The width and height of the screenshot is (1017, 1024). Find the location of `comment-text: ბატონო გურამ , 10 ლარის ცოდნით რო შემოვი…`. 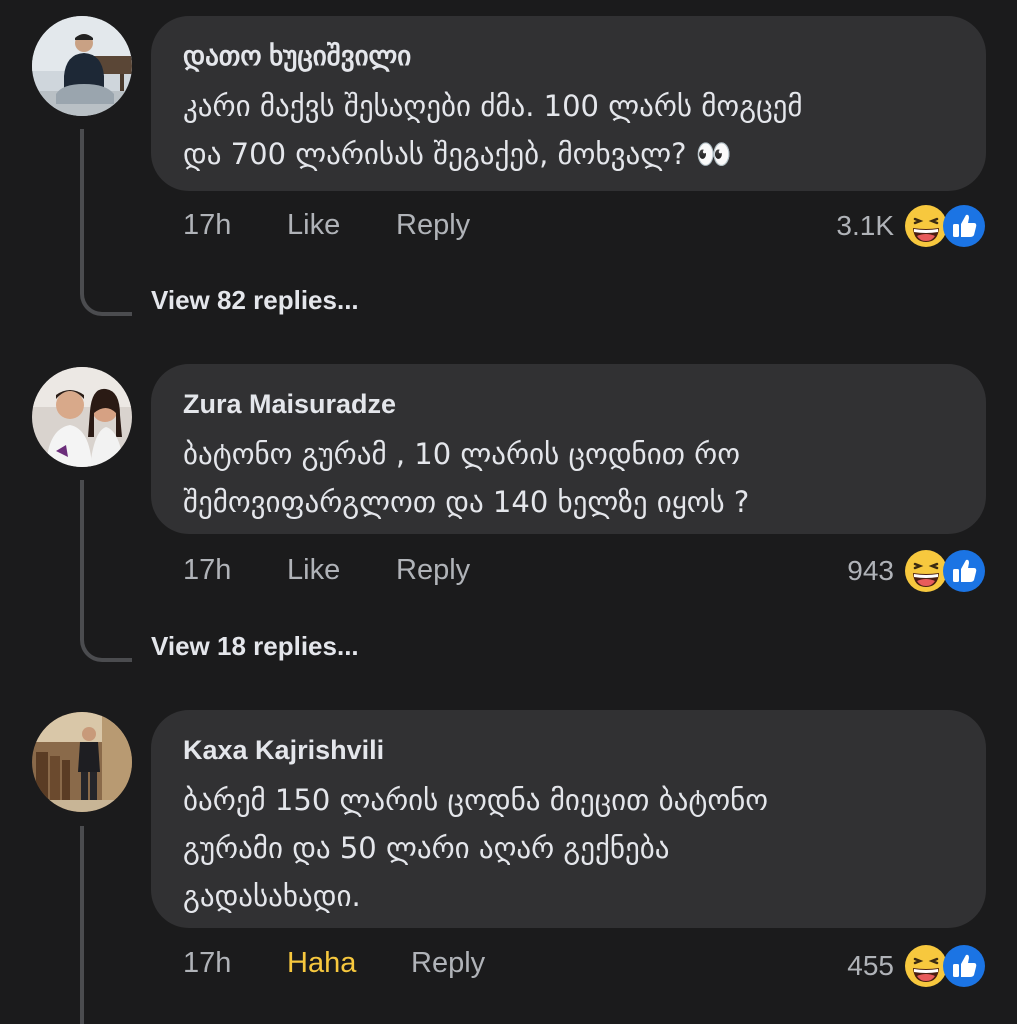

comment-text: ბატონო გურამ , 10 ლარის ცოდნით რო შემოვი… is located at coordinates (466, 478).